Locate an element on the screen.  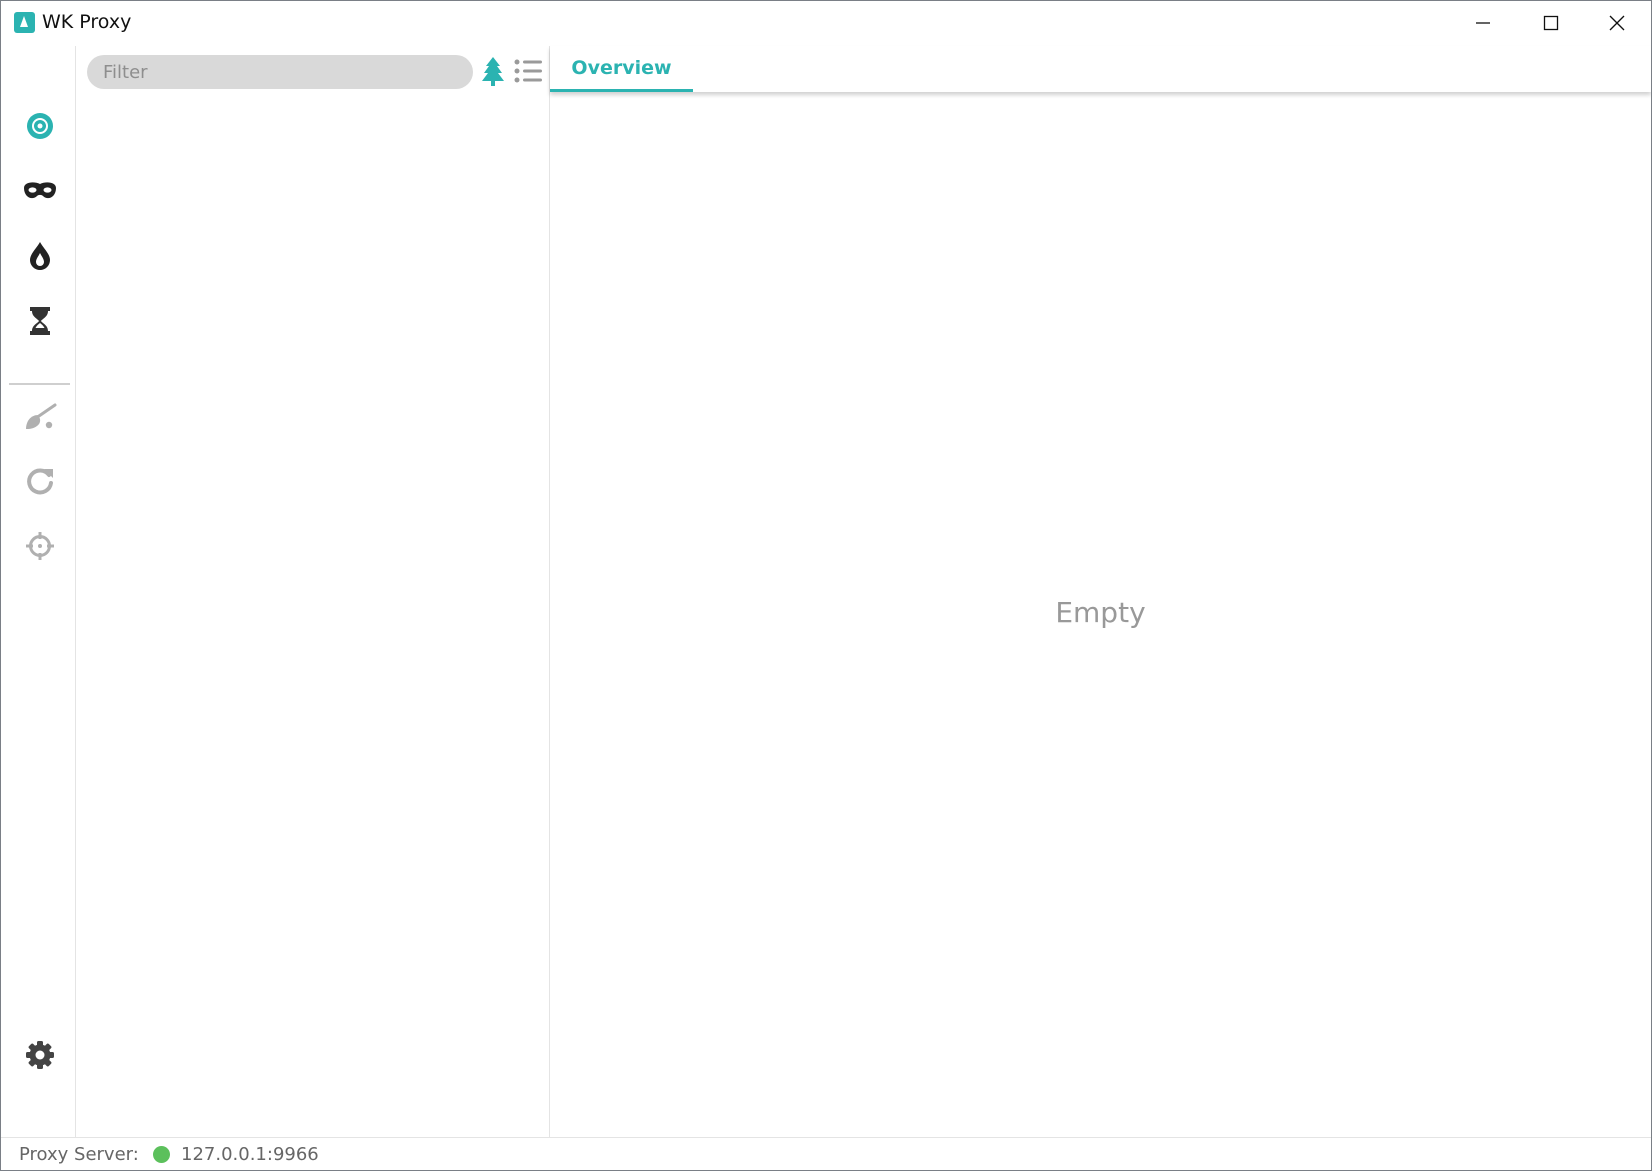
crosshair-icon is located at coordinates (40, 546).